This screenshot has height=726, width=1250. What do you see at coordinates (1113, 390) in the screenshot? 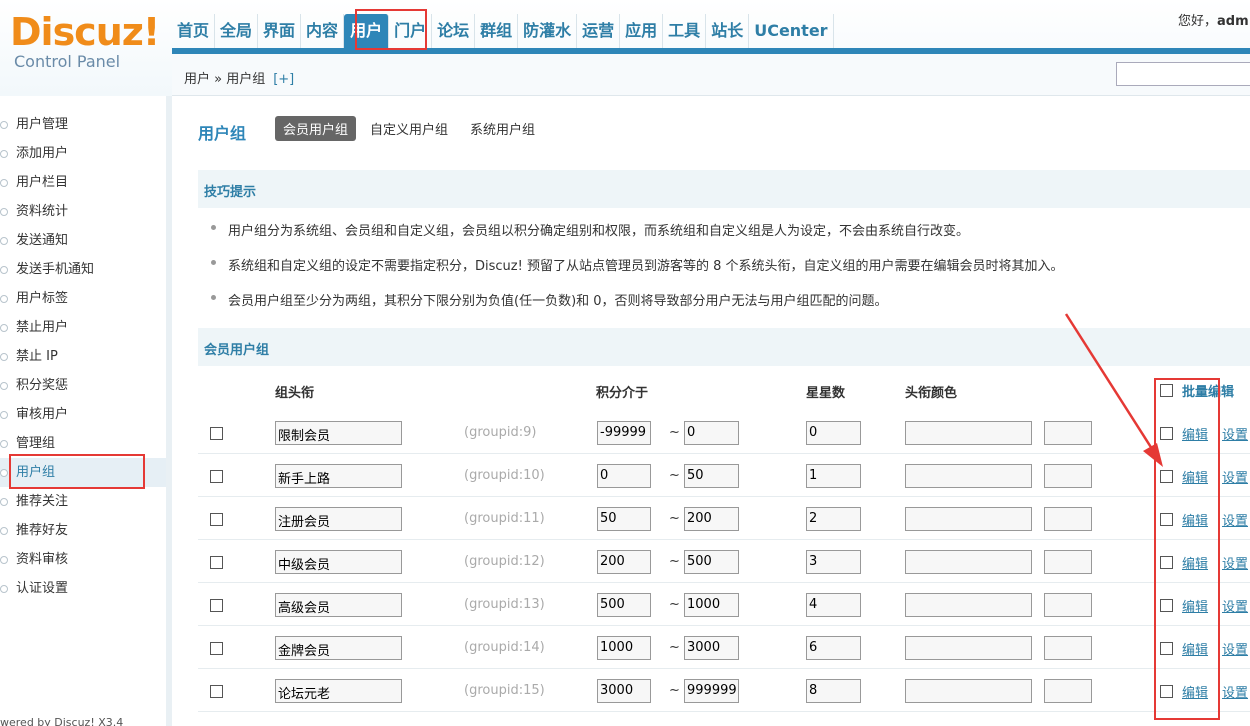
I see `annotation-arrow` at bounding box center [1113, 390].